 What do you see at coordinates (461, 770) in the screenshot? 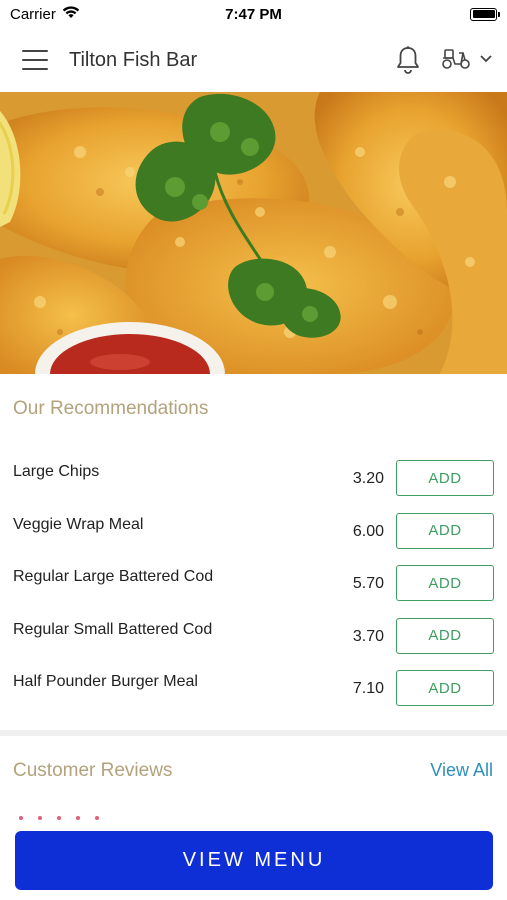
I see `view-all-link: View All` at bounding box center [461, 770].